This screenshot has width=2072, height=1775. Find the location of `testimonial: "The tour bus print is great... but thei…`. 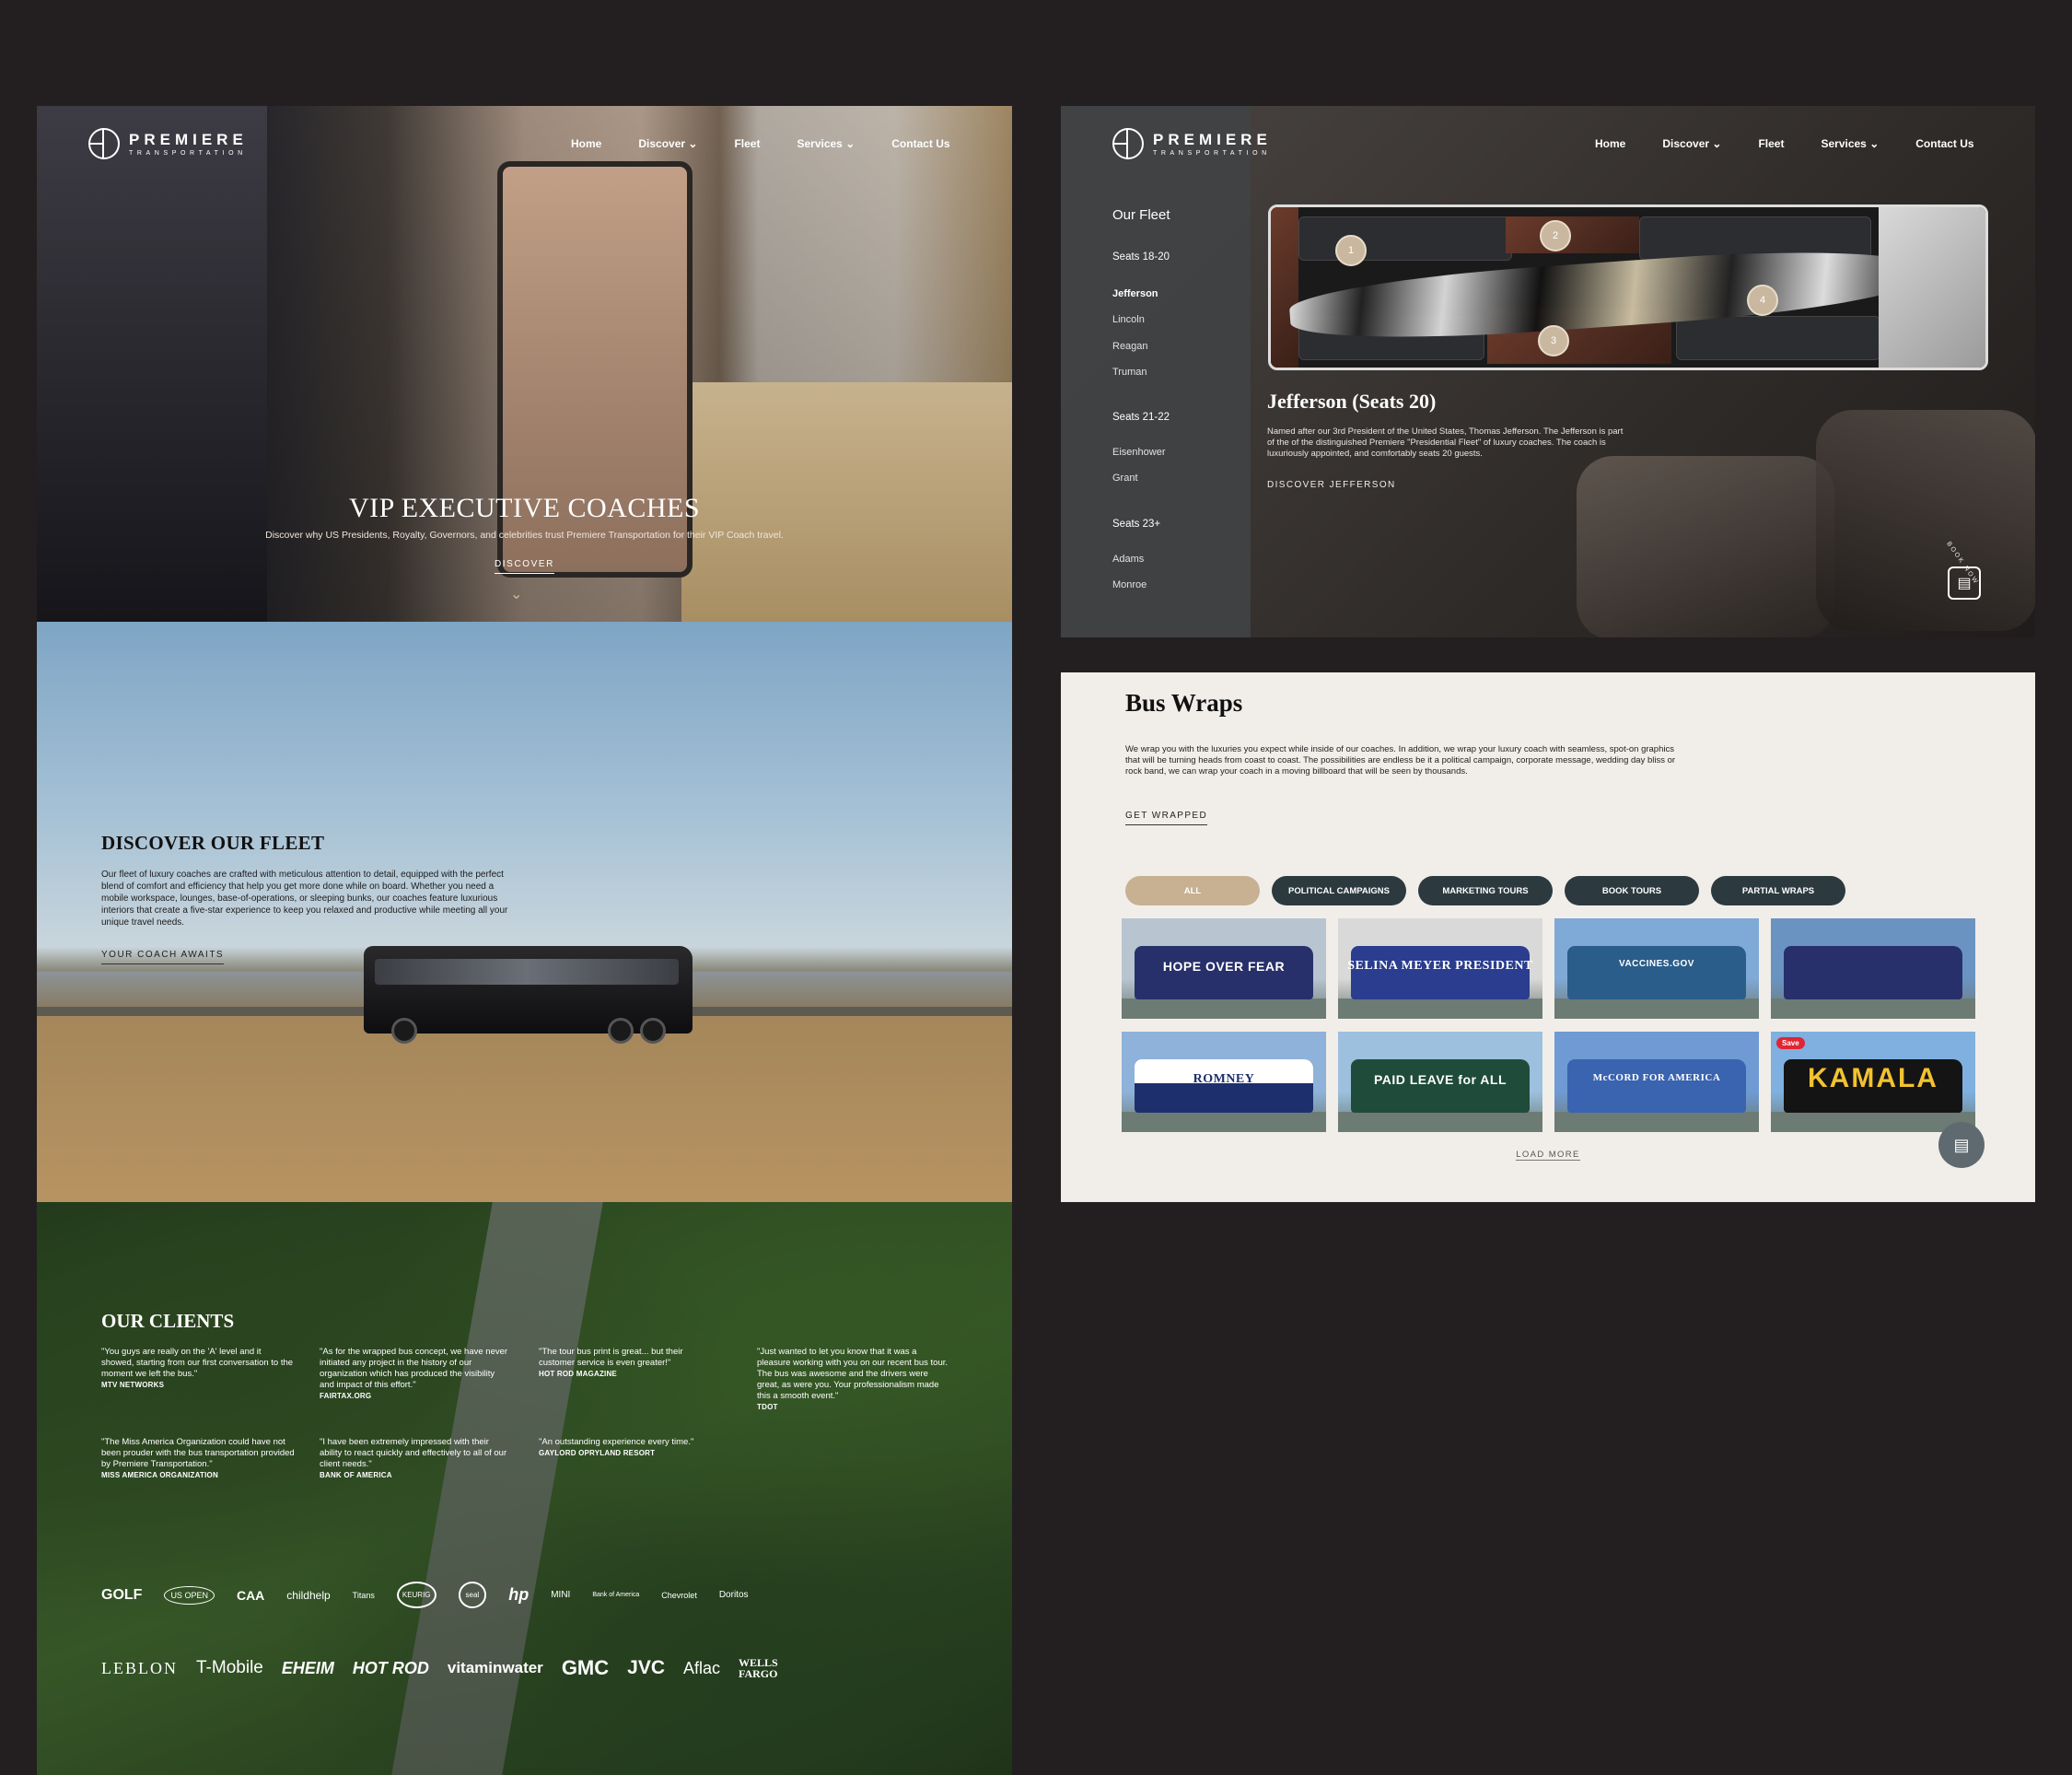

testimonial: "The tour bus print is great... but thei… is located at coordinates (628, 1363).